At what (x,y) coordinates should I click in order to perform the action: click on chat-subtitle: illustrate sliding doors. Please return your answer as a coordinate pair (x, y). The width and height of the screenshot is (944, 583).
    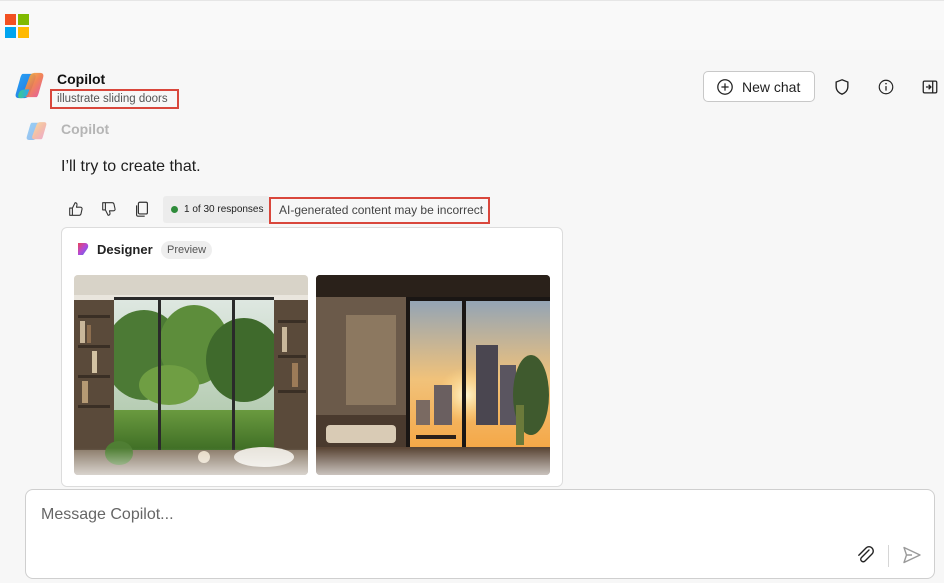
    Looking at the image, I should click on (114, 99).